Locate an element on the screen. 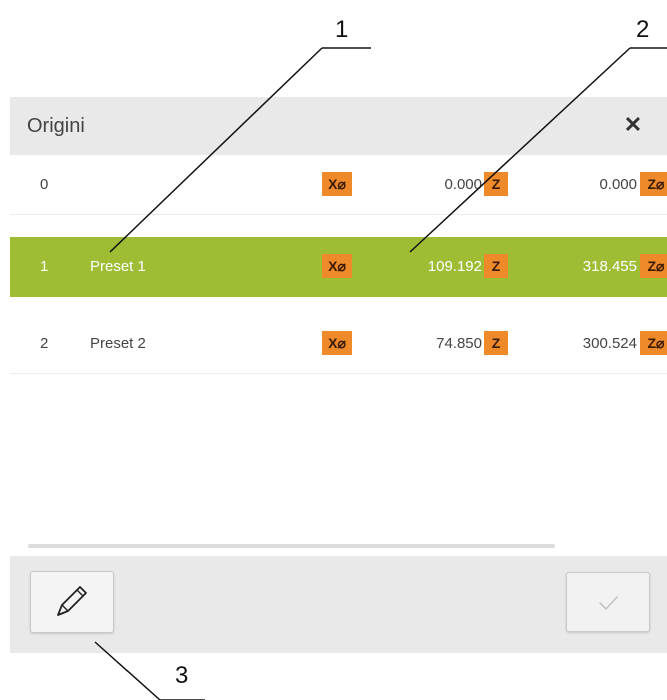 The width and height of the screenshot is (667, 700). callout-number-3: 3 is located at coordinates (182, 675).